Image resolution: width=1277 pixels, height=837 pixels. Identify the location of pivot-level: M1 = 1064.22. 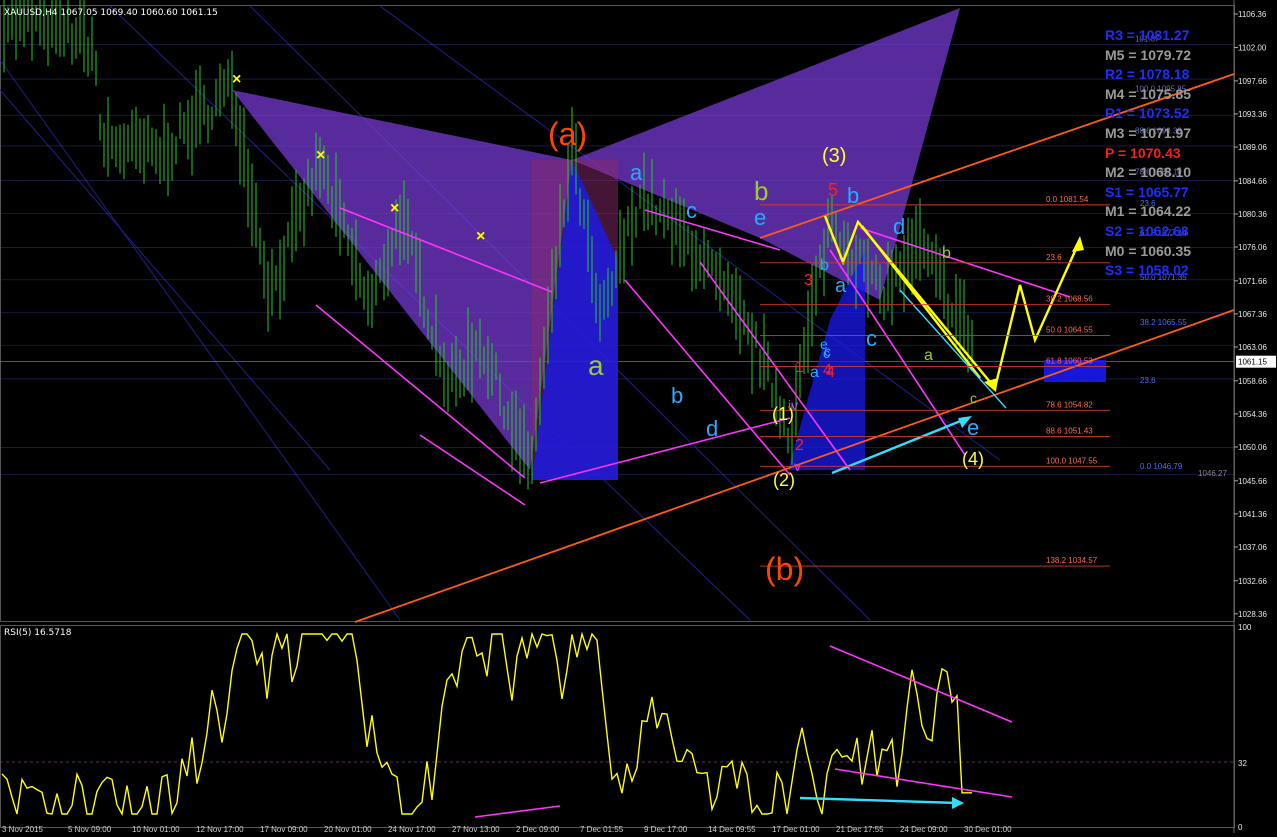
(1148, 211).